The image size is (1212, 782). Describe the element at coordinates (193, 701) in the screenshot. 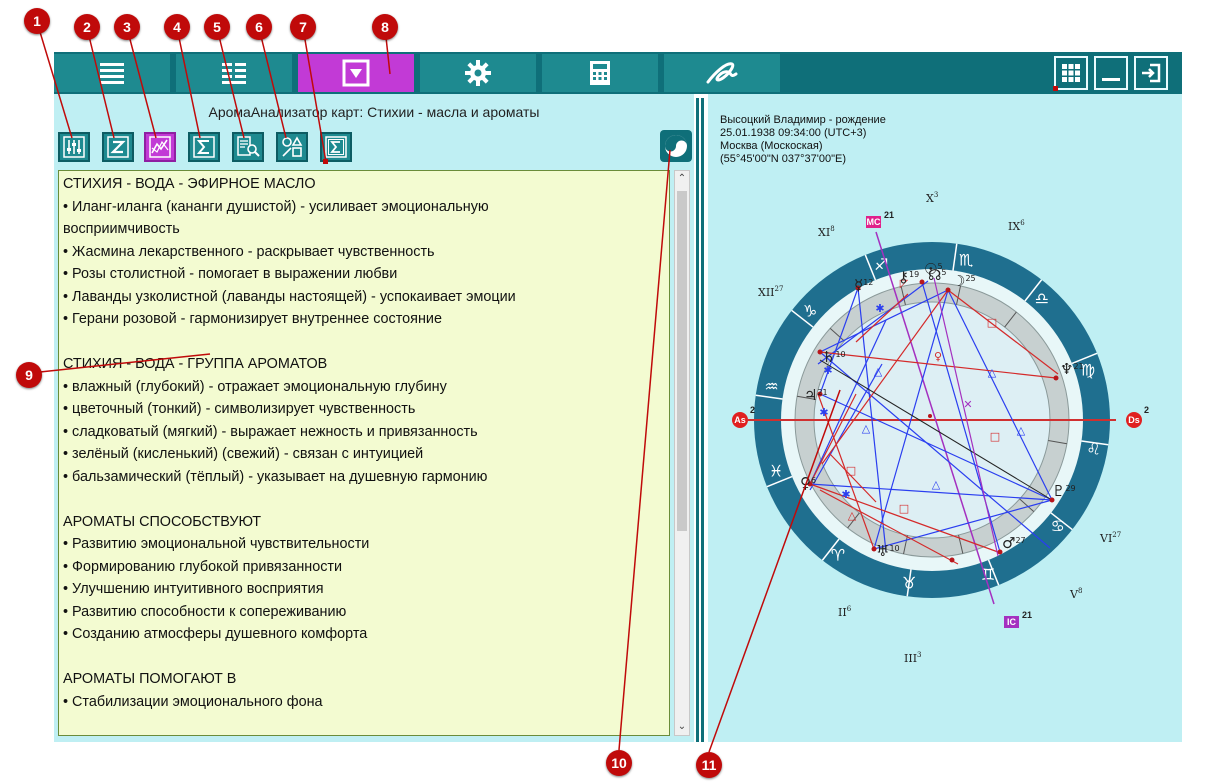

I see `text-line: • Стабилизации эмоционального фона` at that location.